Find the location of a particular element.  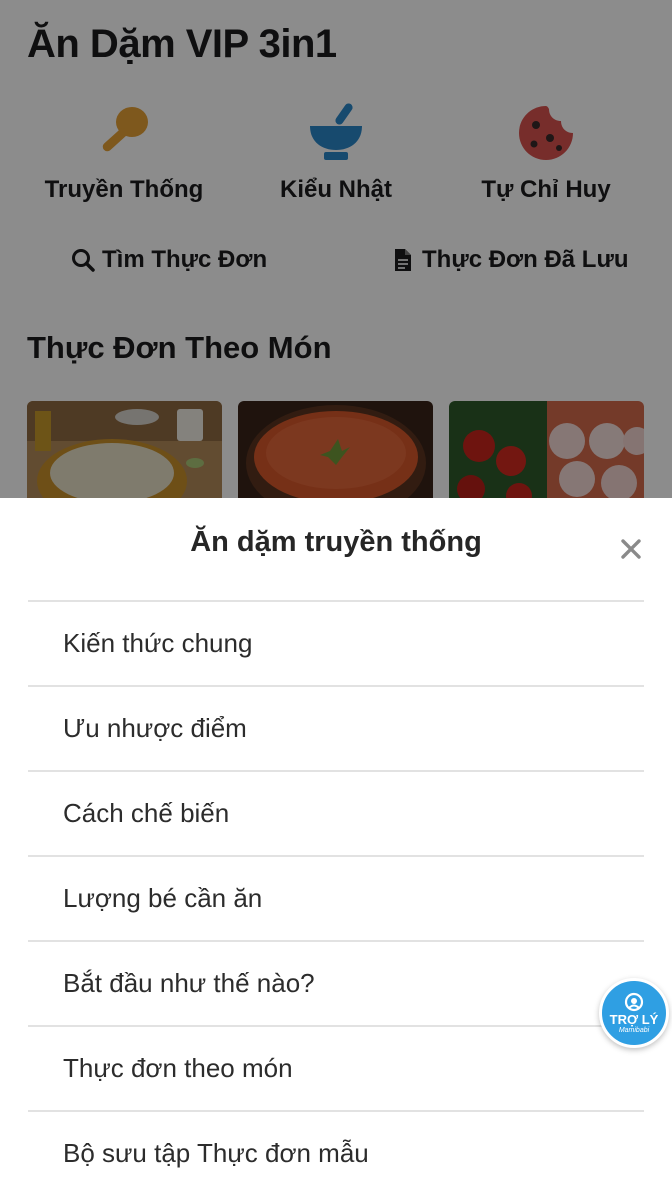

close-button is located at coordinates (631, 549).